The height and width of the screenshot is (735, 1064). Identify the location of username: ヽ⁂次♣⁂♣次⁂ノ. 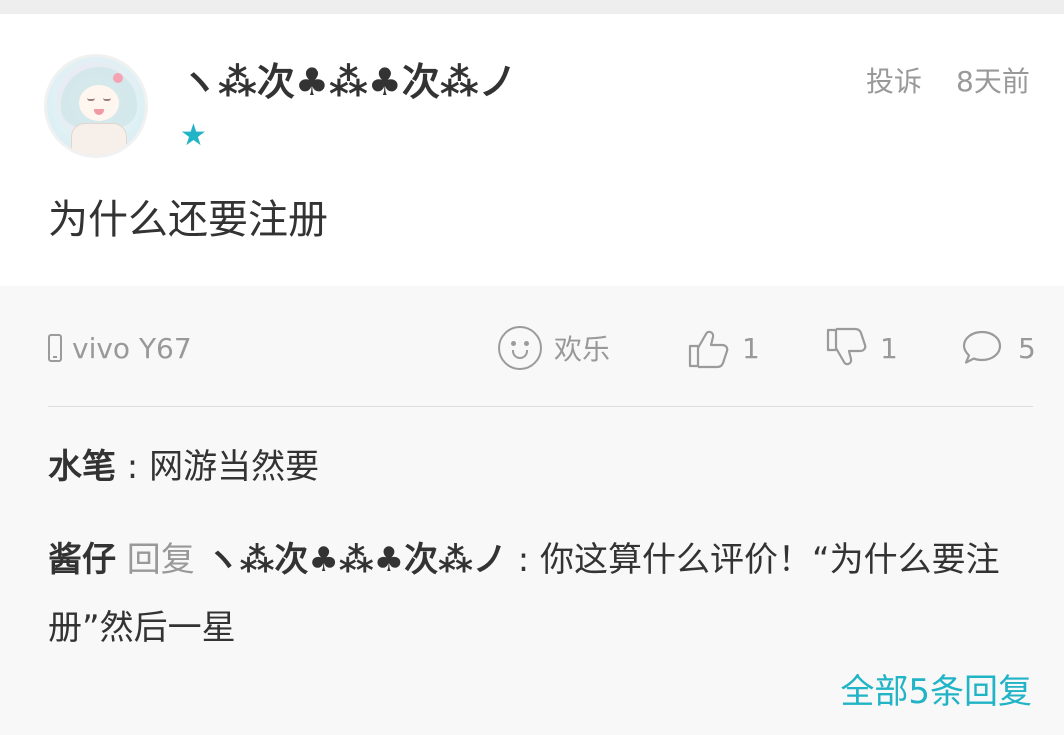
(348, 82).